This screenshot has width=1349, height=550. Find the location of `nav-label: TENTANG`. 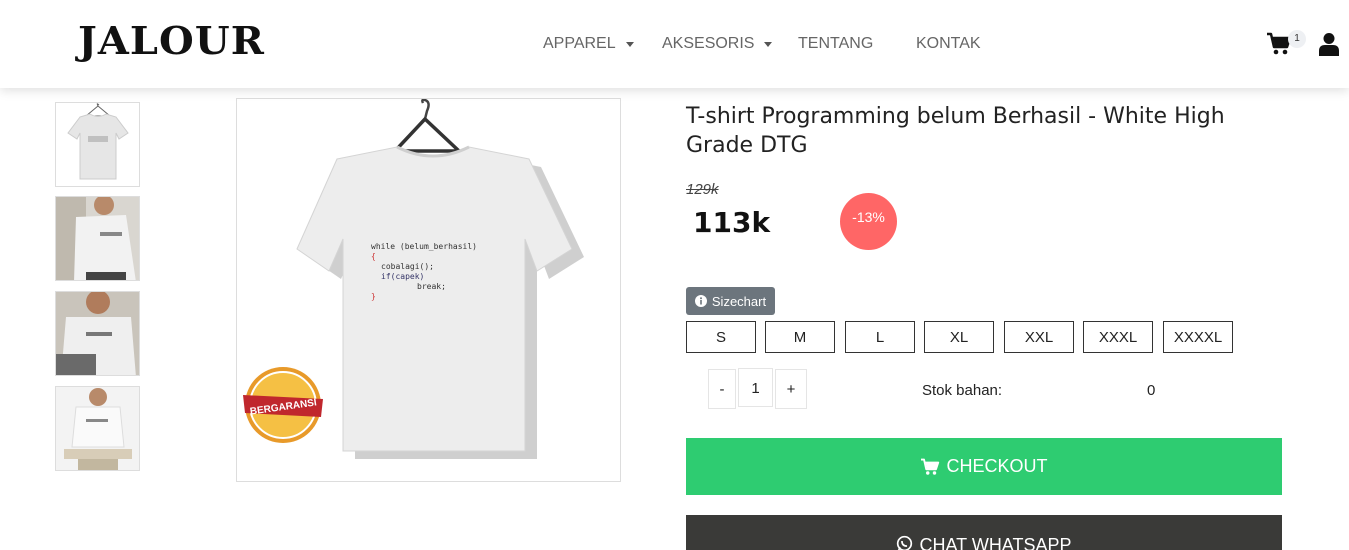

nav-label: TENTANG is located at coordinates (836, 43).